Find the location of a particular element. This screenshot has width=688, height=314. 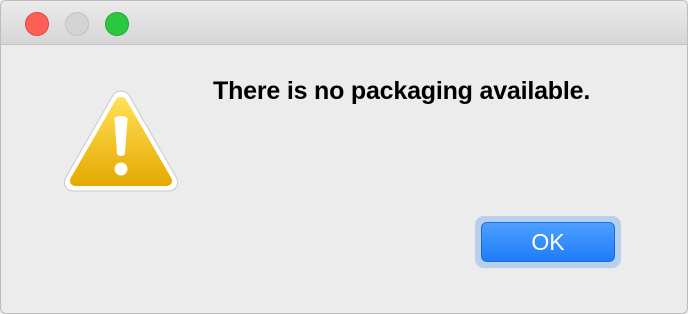

ok-button: OK is located at coordinates (548, 242).